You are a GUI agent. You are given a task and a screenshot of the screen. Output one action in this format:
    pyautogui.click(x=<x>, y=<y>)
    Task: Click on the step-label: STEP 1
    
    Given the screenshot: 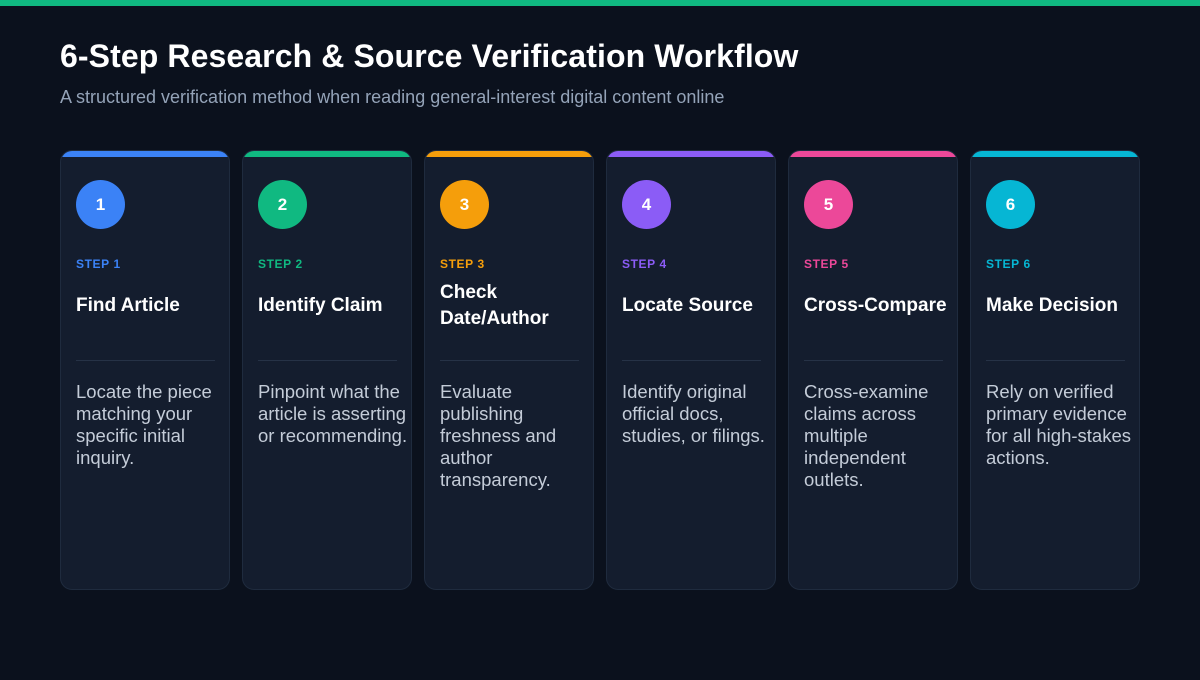 What is the action you would take?
    pyautogui.click(x=98, y=264)
    